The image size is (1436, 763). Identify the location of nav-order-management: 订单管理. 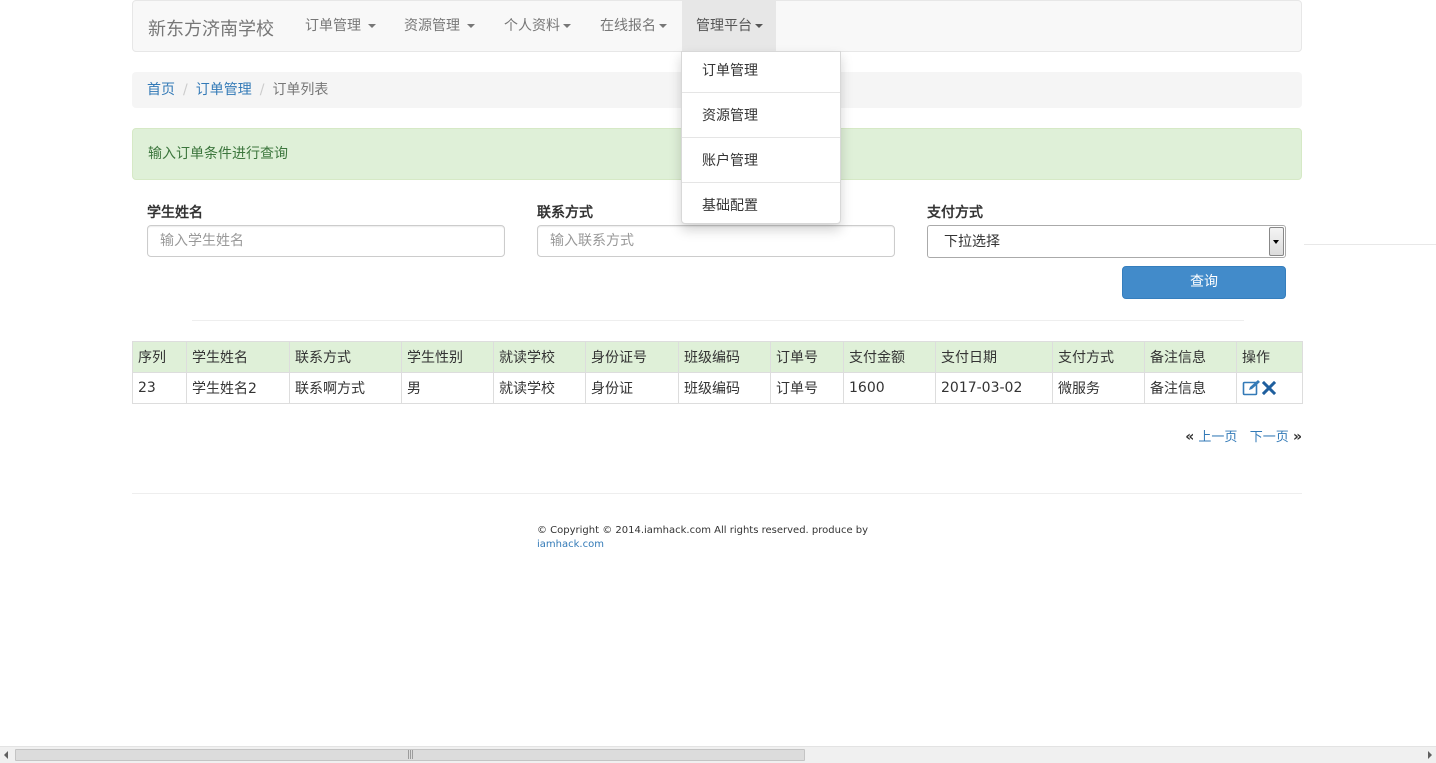
(341, 26).